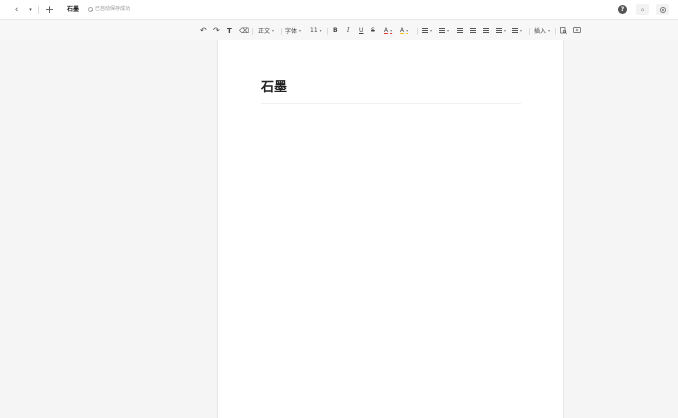 The width and height of the screenshot is (678, 418). I want to click on clear-format-button: ⌫, so click(244, 30).